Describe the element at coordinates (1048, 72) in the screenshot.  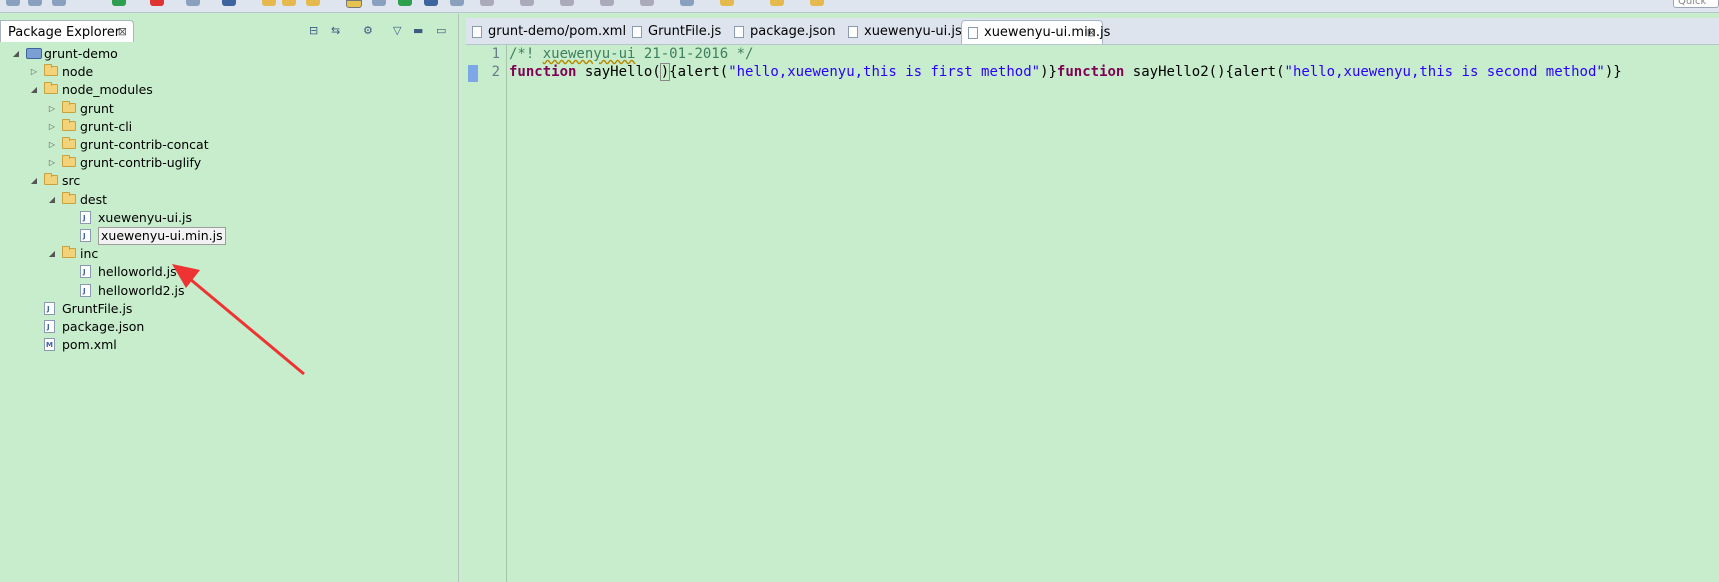
I see `code-text: )}` at that location.